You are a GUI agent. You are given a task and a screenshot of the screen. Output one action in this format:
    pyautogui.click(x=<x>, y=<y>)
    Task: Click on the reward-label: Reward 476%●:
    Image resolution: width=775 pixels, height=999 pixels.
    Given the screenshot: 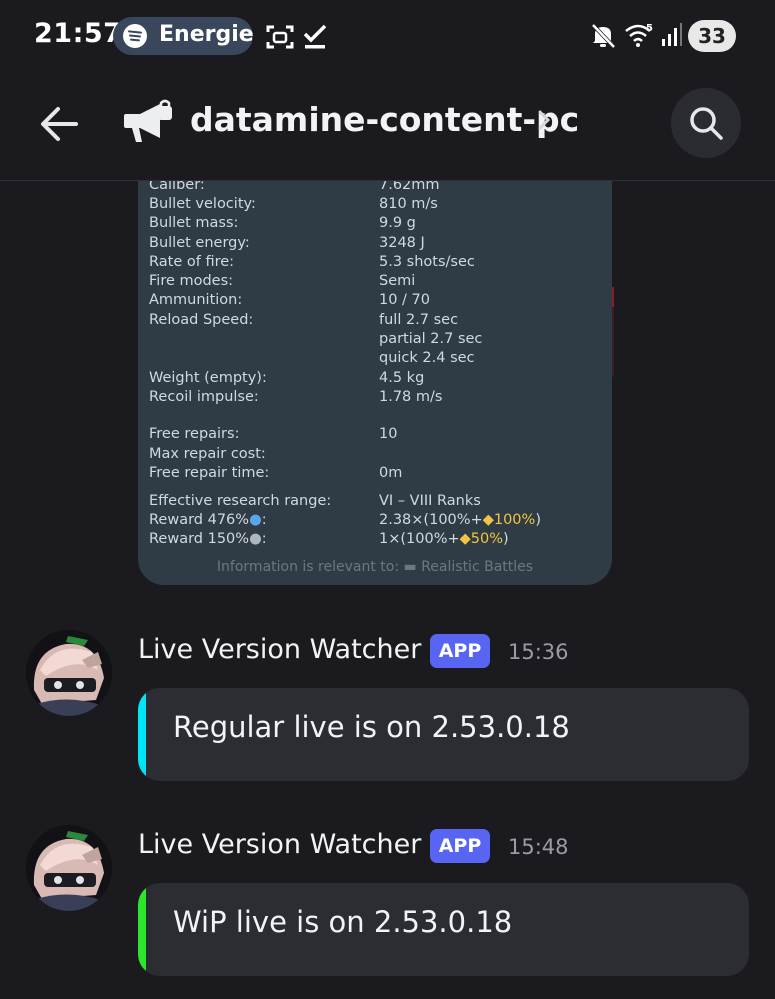 What is the action you would take?
    pyautogui.click(x=208, y=520)
    